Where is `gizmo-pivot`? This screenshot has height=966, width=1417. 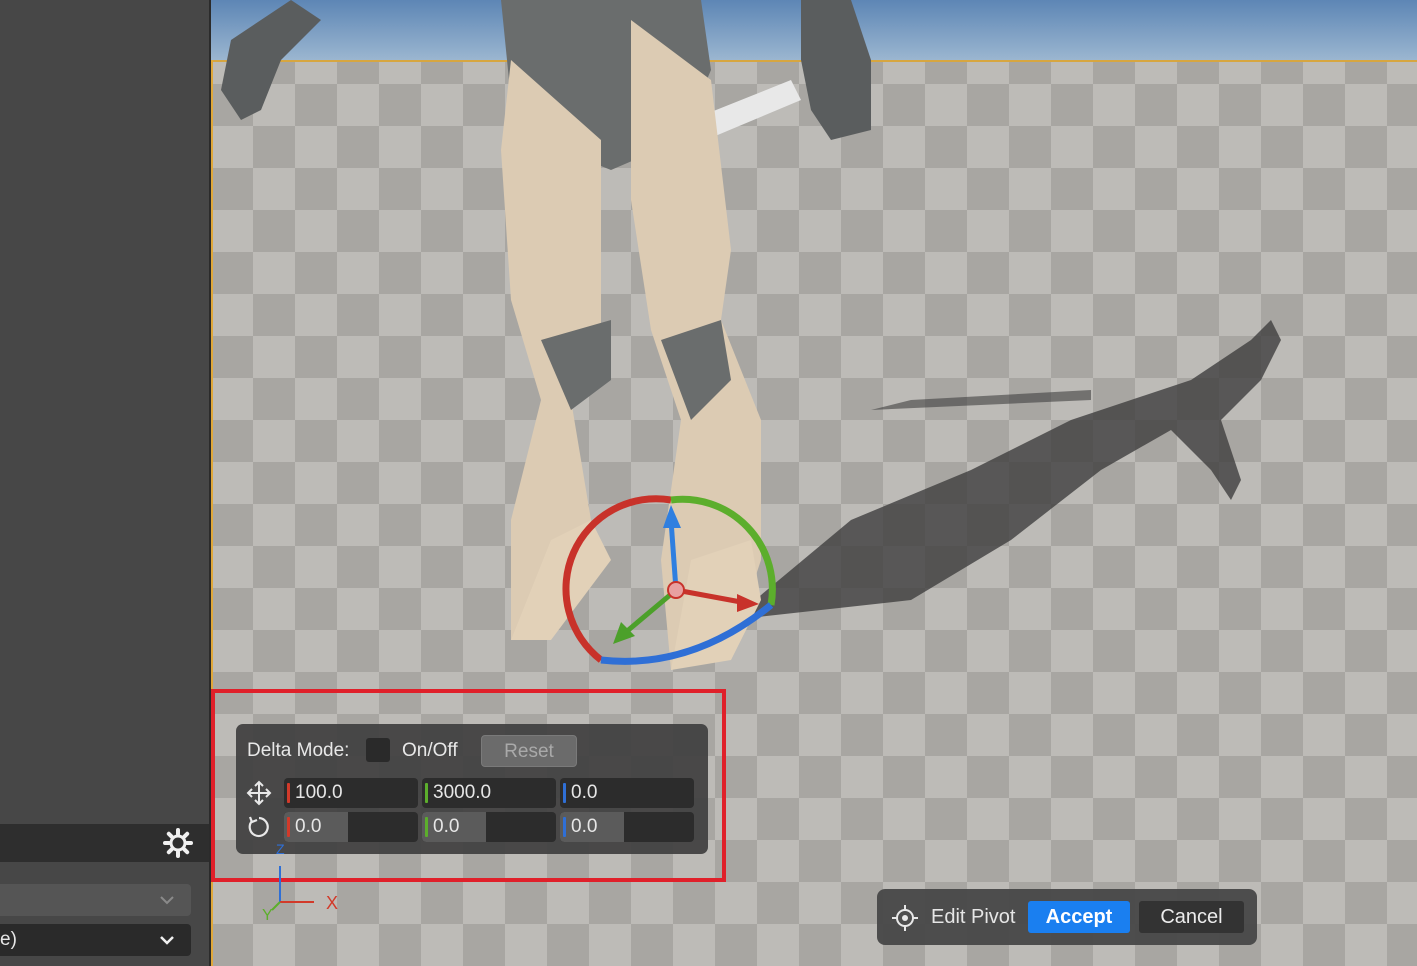 gizmo-pivot is located at coordinates (676, 590).